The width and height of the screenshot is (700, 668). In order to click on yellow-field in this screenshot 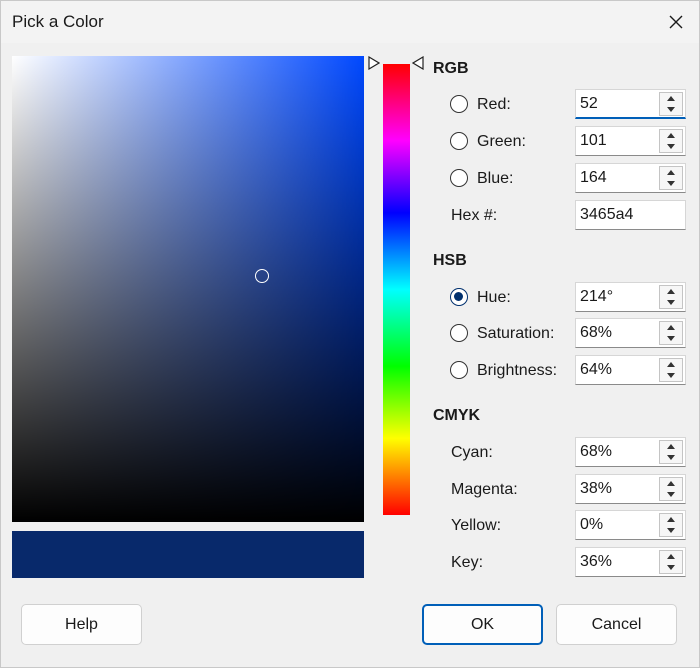, I will do `click(630, 525)`.